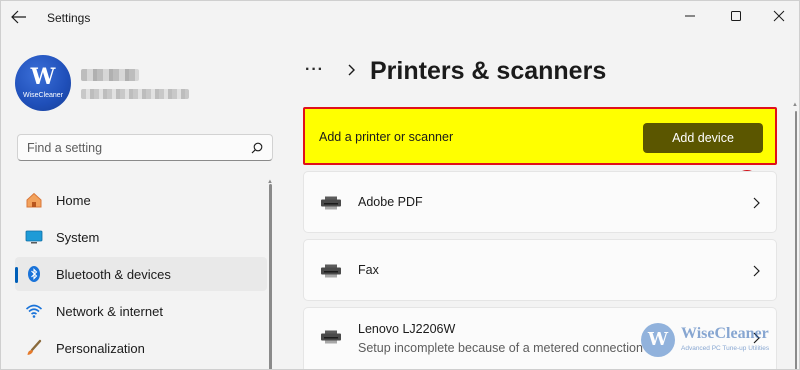 Image resolution: width=800 pixels, height=370 pixels. What do you see at coordinates (540, 136) in the screenshot?
I see `add-printer-row: Add a printer or scanner Add device` at bounding box center [540, 136].